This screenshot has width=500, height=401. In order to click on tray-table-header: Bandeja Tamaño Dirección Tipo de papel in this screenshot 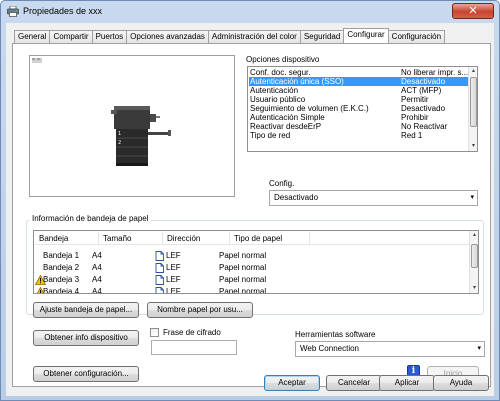, I will do `click(256, 238)`.